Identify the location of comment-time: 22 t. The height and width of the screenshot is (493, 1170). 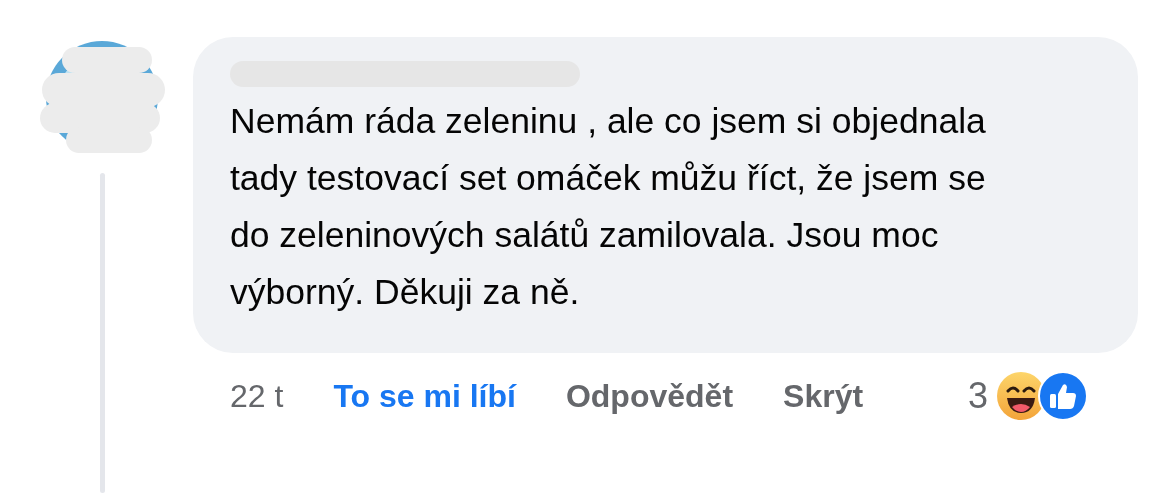
(257, 396).